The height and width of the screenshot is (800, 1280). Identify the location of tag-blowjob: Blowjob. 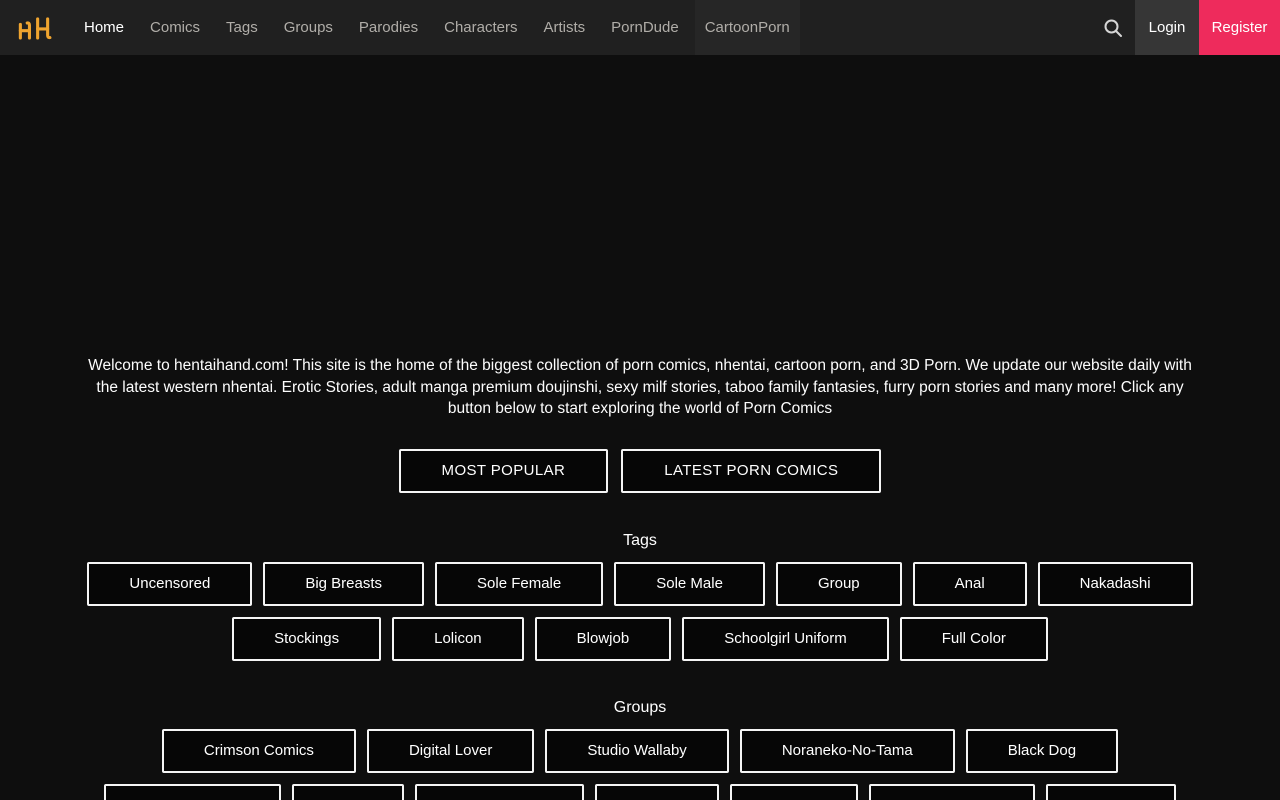
(603, 638).